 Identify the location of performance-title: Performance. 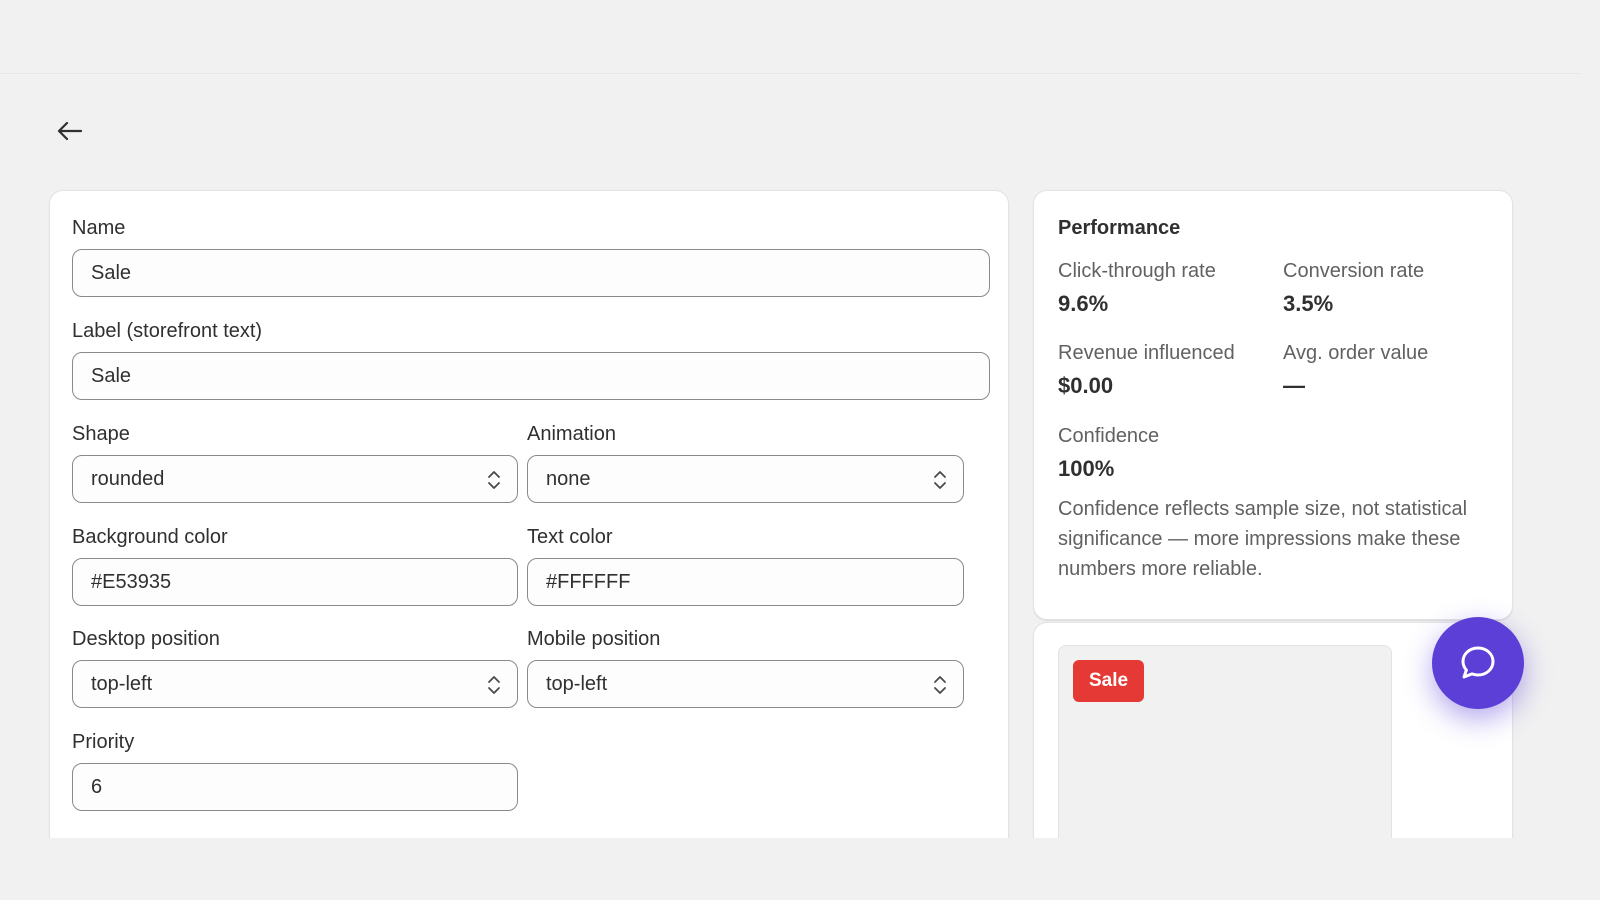
(1119, 228).